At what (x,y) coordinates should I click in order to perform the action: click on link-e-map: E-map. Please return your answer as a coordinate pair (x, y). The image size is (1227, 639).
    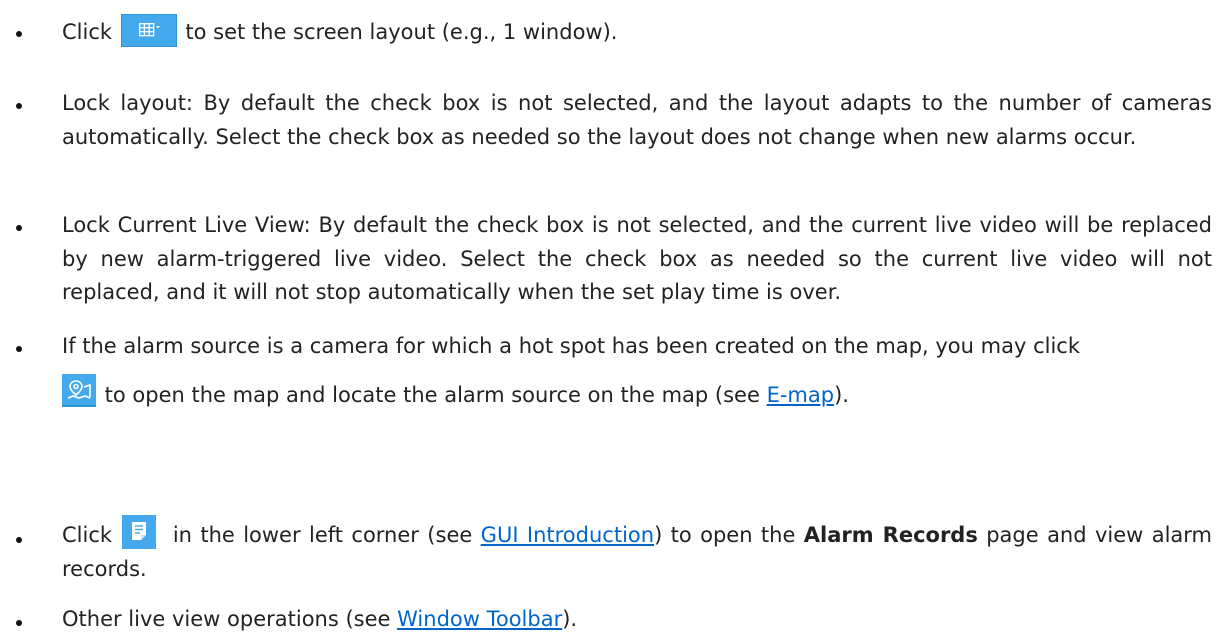
    Looking at the image, I should click on (801, 395).